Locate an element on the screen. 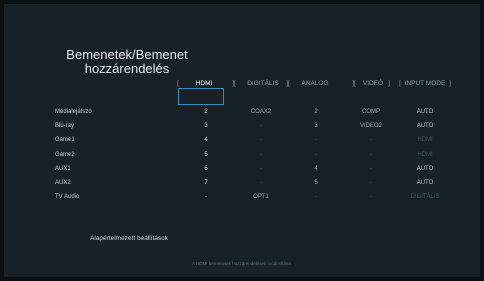 The width and height of the screenshot is (484, 281). table-row: AUX2 7 - 5 - AUTO is located at coordinates (242, 185).